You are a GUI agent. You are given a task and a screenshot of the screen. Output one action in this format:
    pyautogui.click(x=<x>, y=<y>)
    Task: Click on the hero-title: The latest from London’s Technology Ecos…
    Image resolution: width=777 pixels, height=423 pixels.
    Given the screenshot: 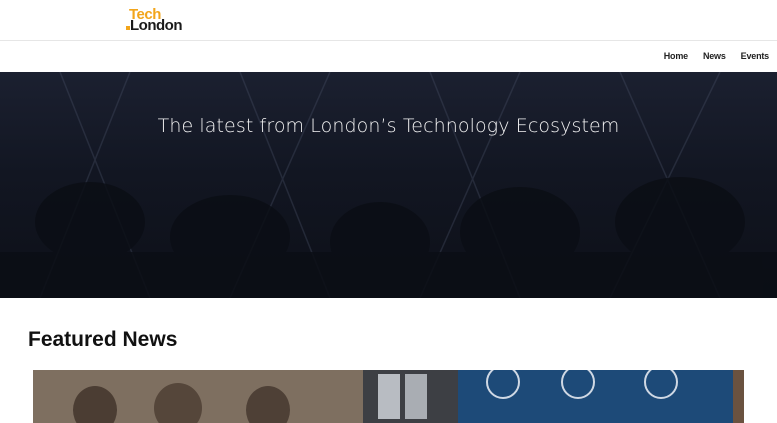 What is the action you would take?
    pyautogui.click(x=388, y=126)
    